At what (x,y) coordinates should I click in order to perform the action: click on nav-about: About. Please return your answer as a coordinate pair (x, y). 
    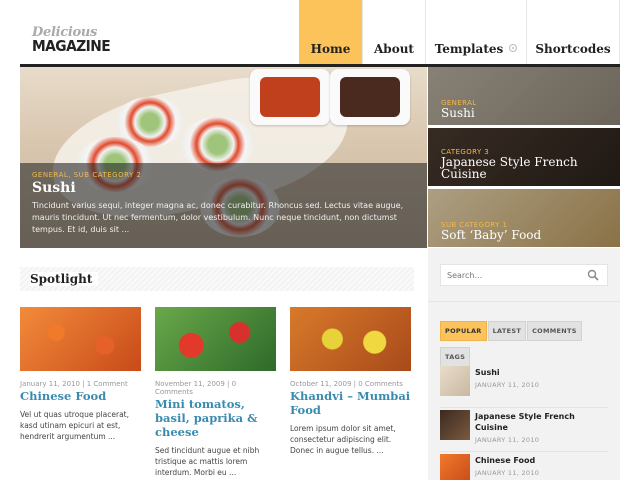
    Looking at the image, I should click on (393, 32).